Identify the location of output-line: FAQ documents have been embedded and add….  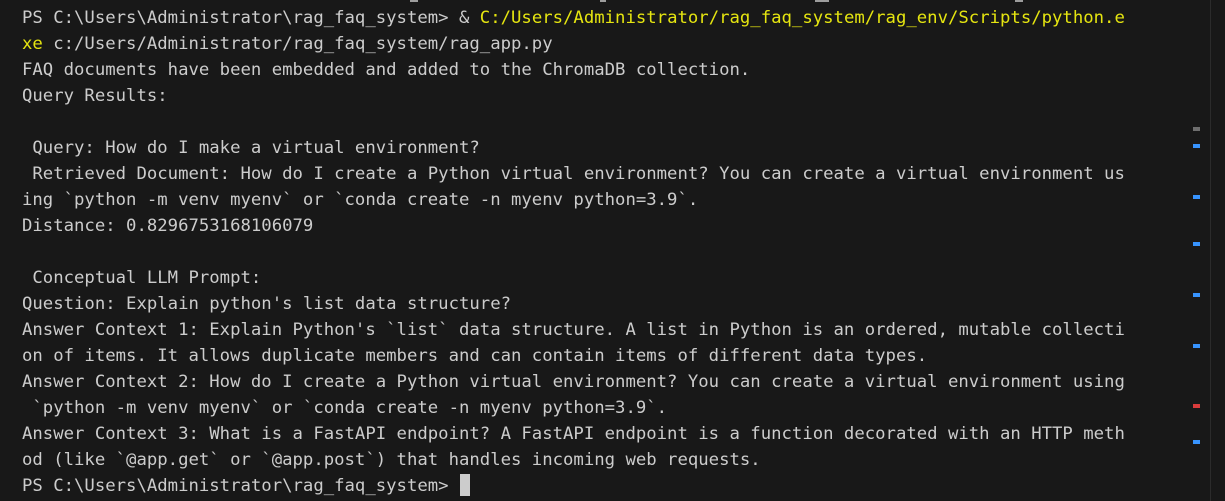
(607, 70).